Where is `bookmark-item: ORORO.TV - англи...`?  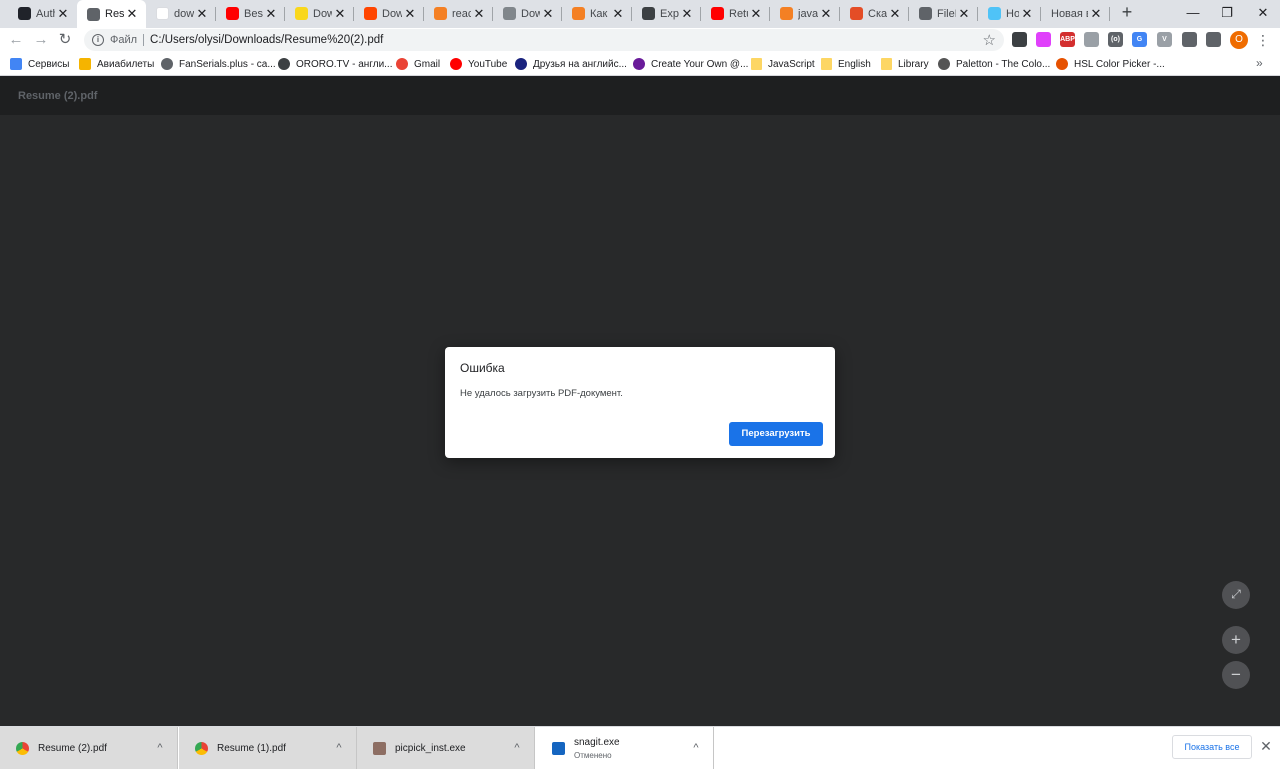
bookmark-item: ORORO.TV - англи... is located at coordinates (335, 64).